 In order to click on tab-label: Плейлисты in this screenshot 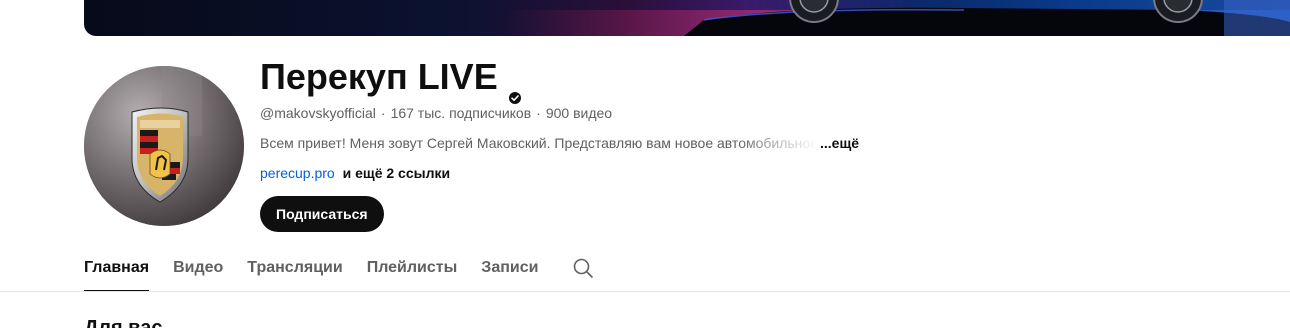, I will do `click(412, 267)`.